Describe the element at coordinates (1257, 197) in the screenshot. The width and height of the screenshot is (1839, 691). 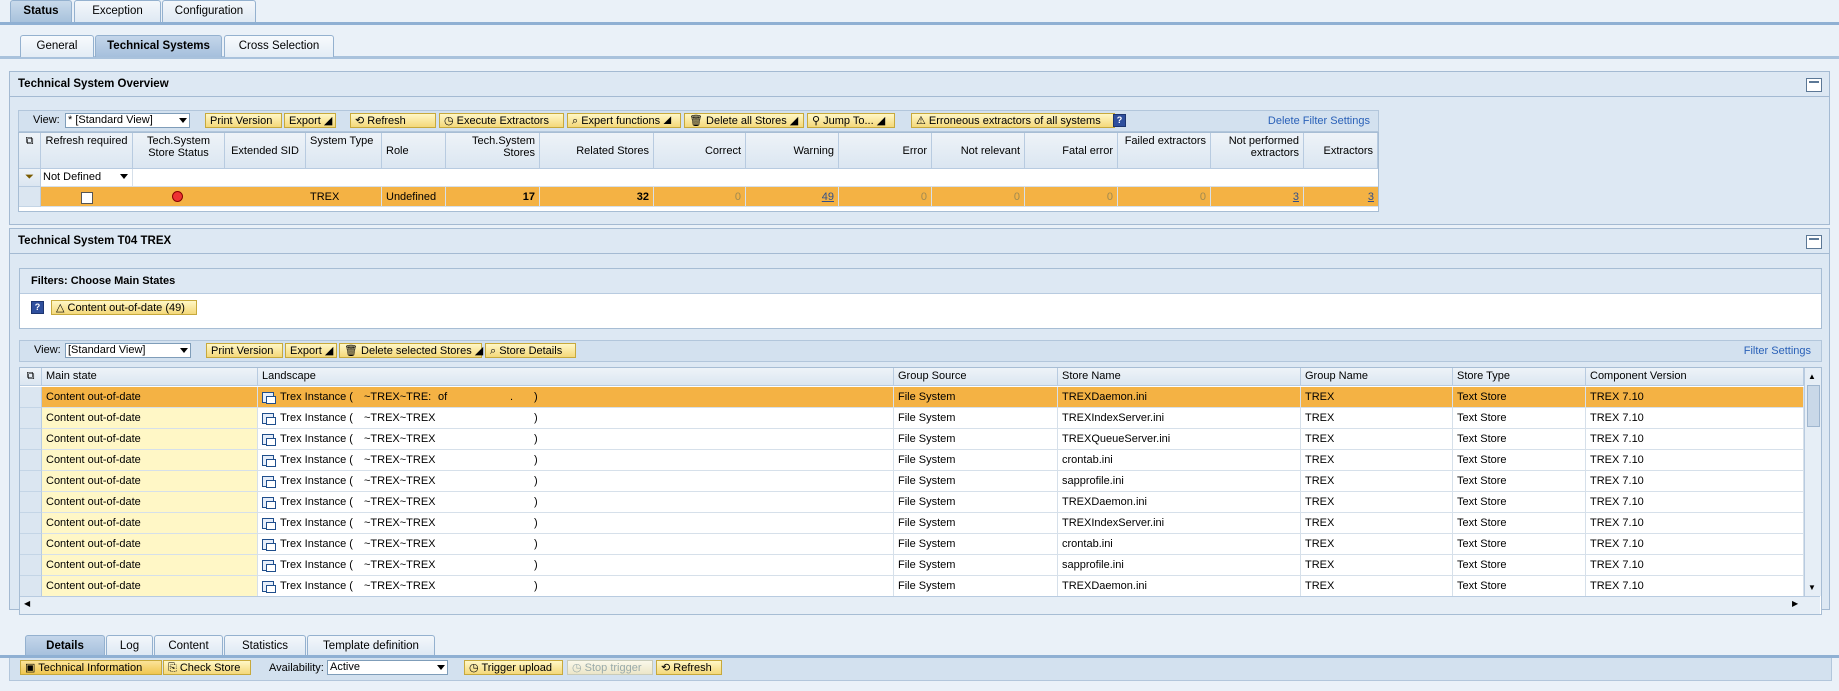
I see `cell-not-performed: 3` at that location.